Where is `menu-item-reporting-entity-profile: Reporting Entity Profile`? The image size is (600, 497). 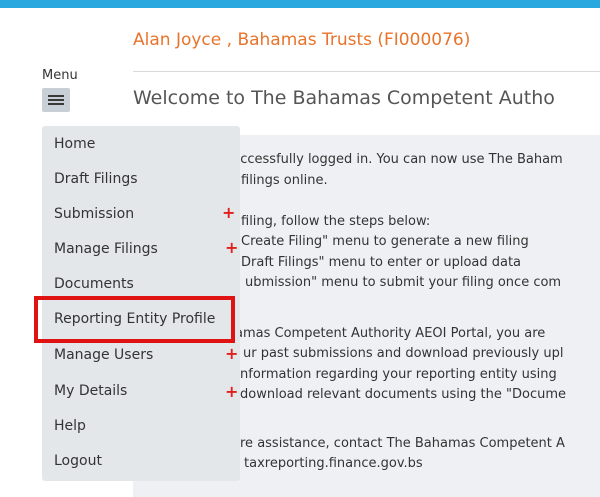
menu-item-reporting-entity-profile: Reporting Entity Profile is located at coordinates (141, 319).